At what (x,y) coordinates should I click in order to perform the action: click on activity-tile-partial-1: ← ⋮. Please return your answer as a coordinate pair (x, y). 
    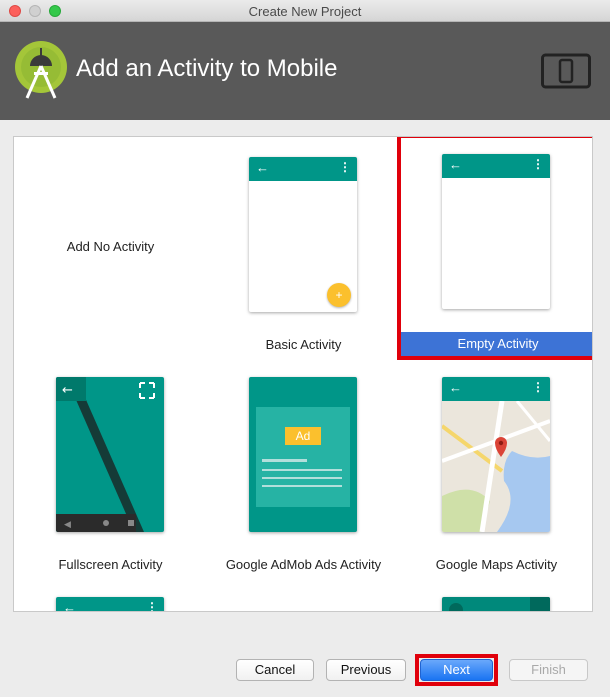
    Looking at the image, I should click on (110, 604).